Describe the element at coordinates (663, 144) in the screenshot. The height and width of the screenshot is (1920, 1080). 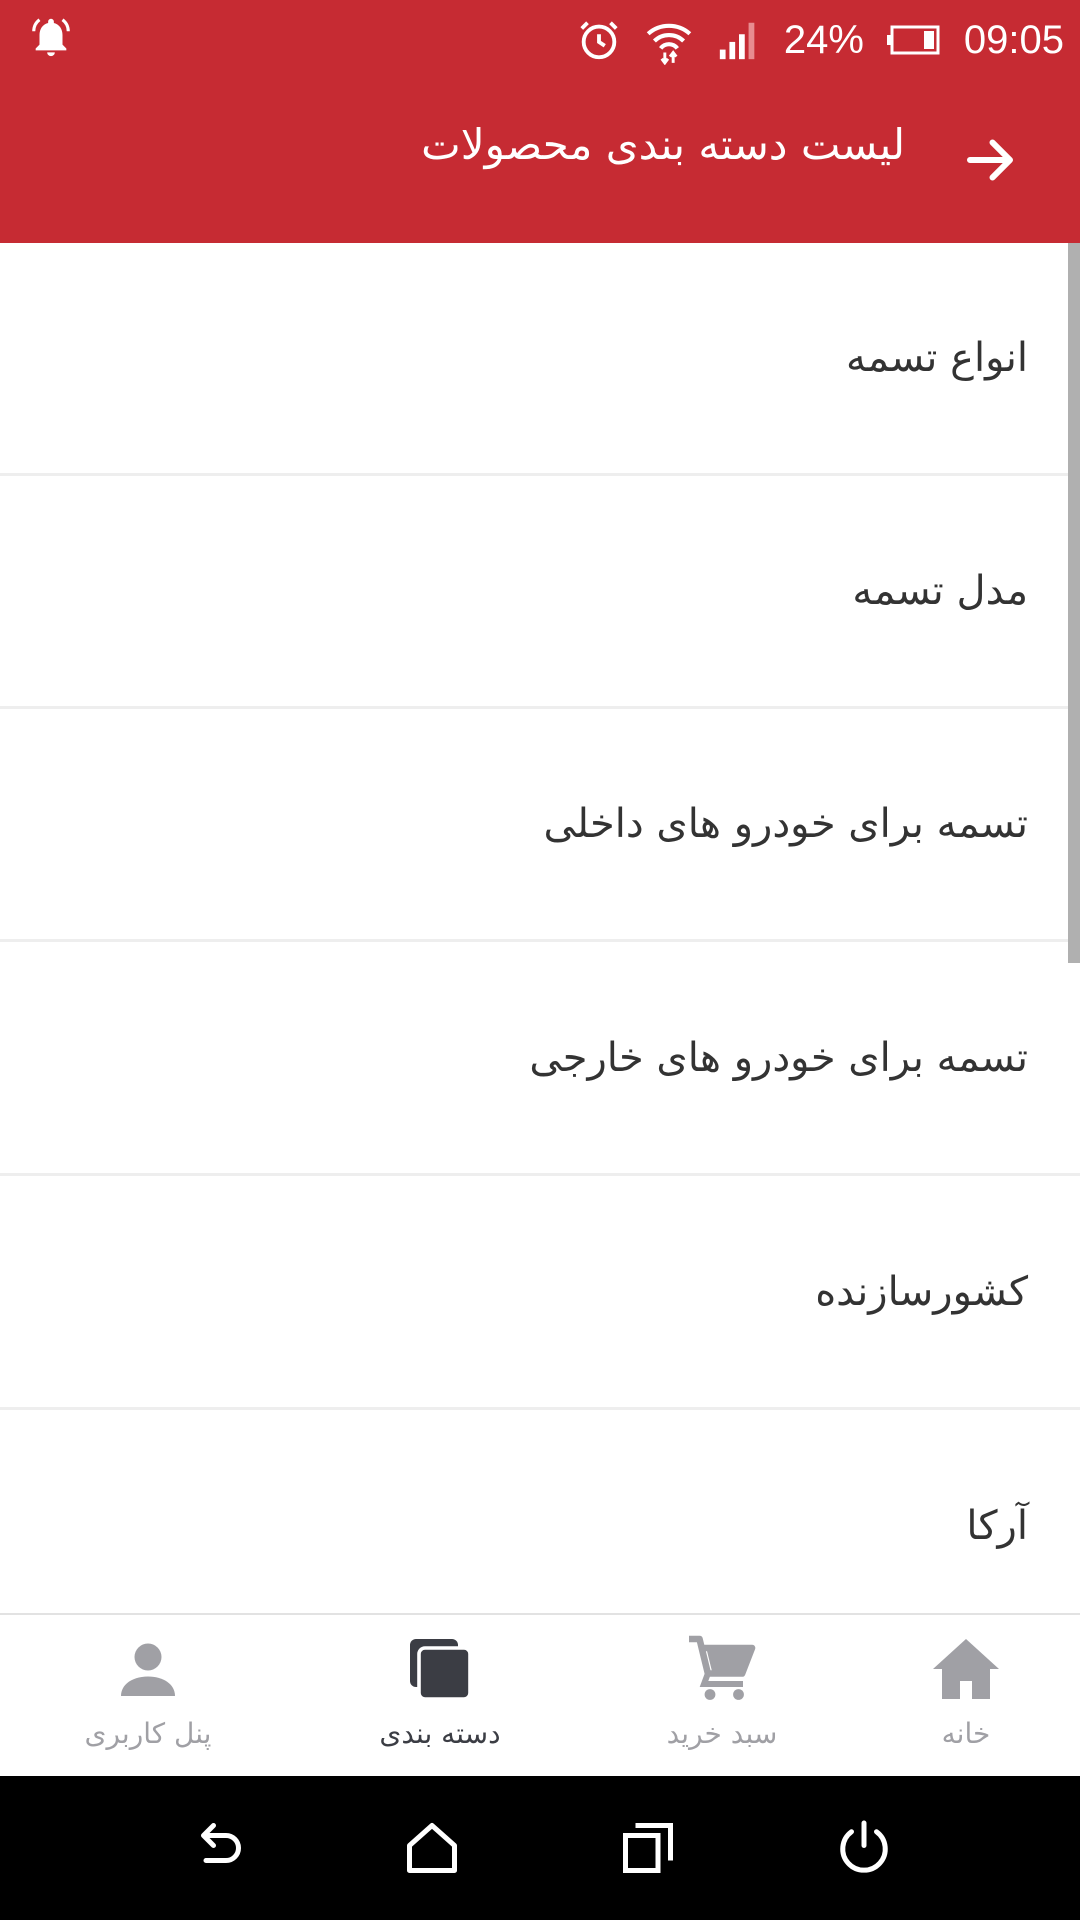
I see `page-title: لیست دسته بندی محصولات` at that location.